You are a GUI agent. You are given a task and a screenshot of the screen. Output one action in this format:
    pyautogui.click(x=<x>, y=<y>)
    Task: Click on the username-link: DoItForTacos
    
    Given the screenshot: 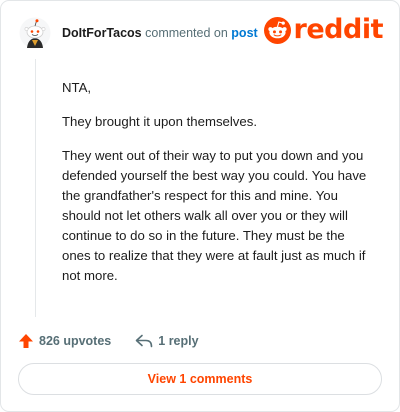 What is the action you would take?
    pyautogui.click(x=102, y=33)
    